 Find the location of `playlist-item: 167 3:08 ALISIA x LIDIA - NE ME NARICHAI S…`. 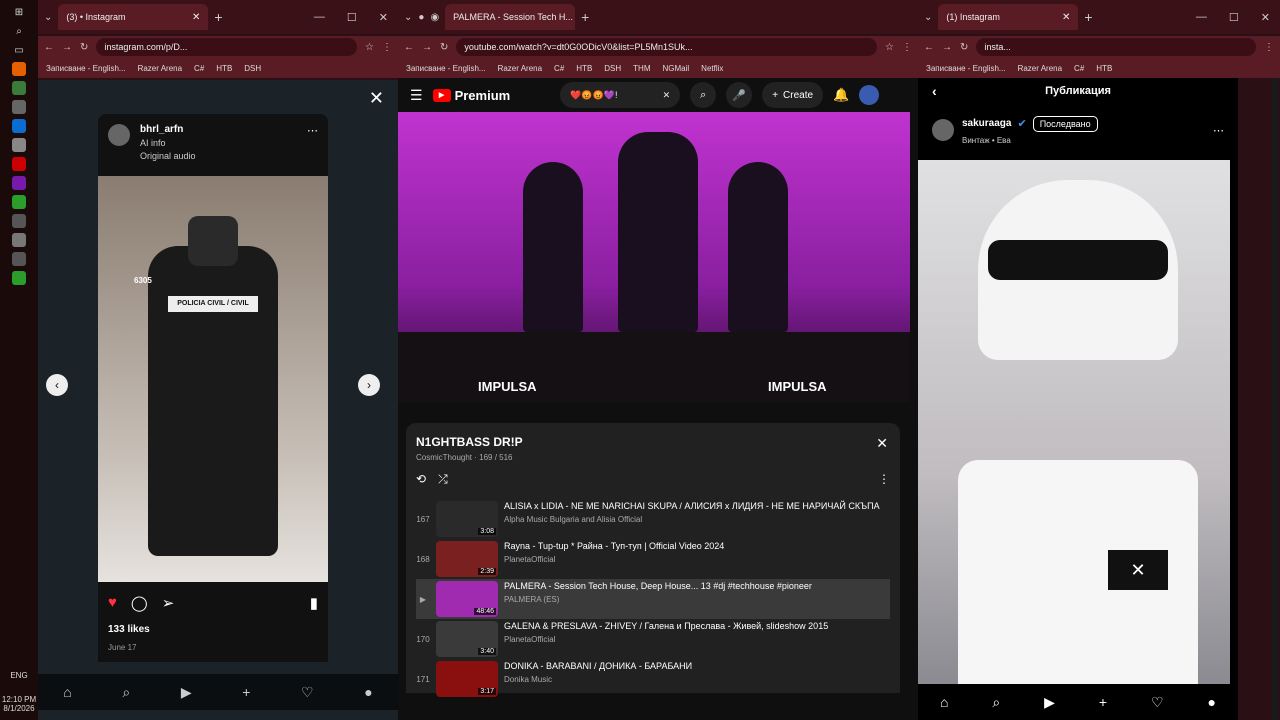

playlist-item: 167 3:08 ALISIA x LIDIA - NE ME NARICHAI S… is located at coordinates (653, 519).